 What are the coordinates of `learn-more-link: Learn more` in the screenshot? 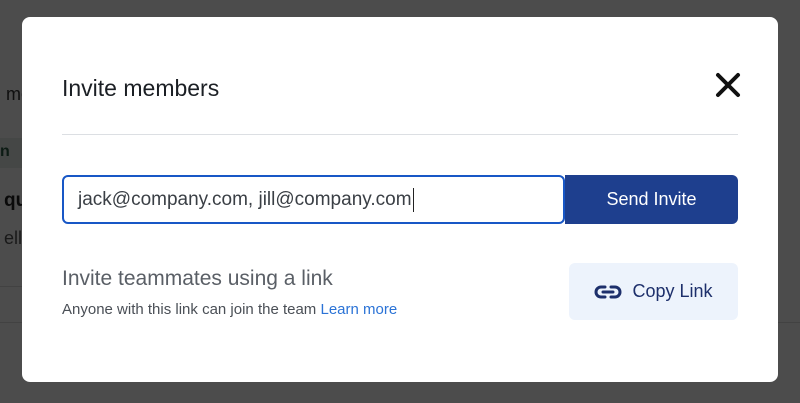 It's located at (358, 309).